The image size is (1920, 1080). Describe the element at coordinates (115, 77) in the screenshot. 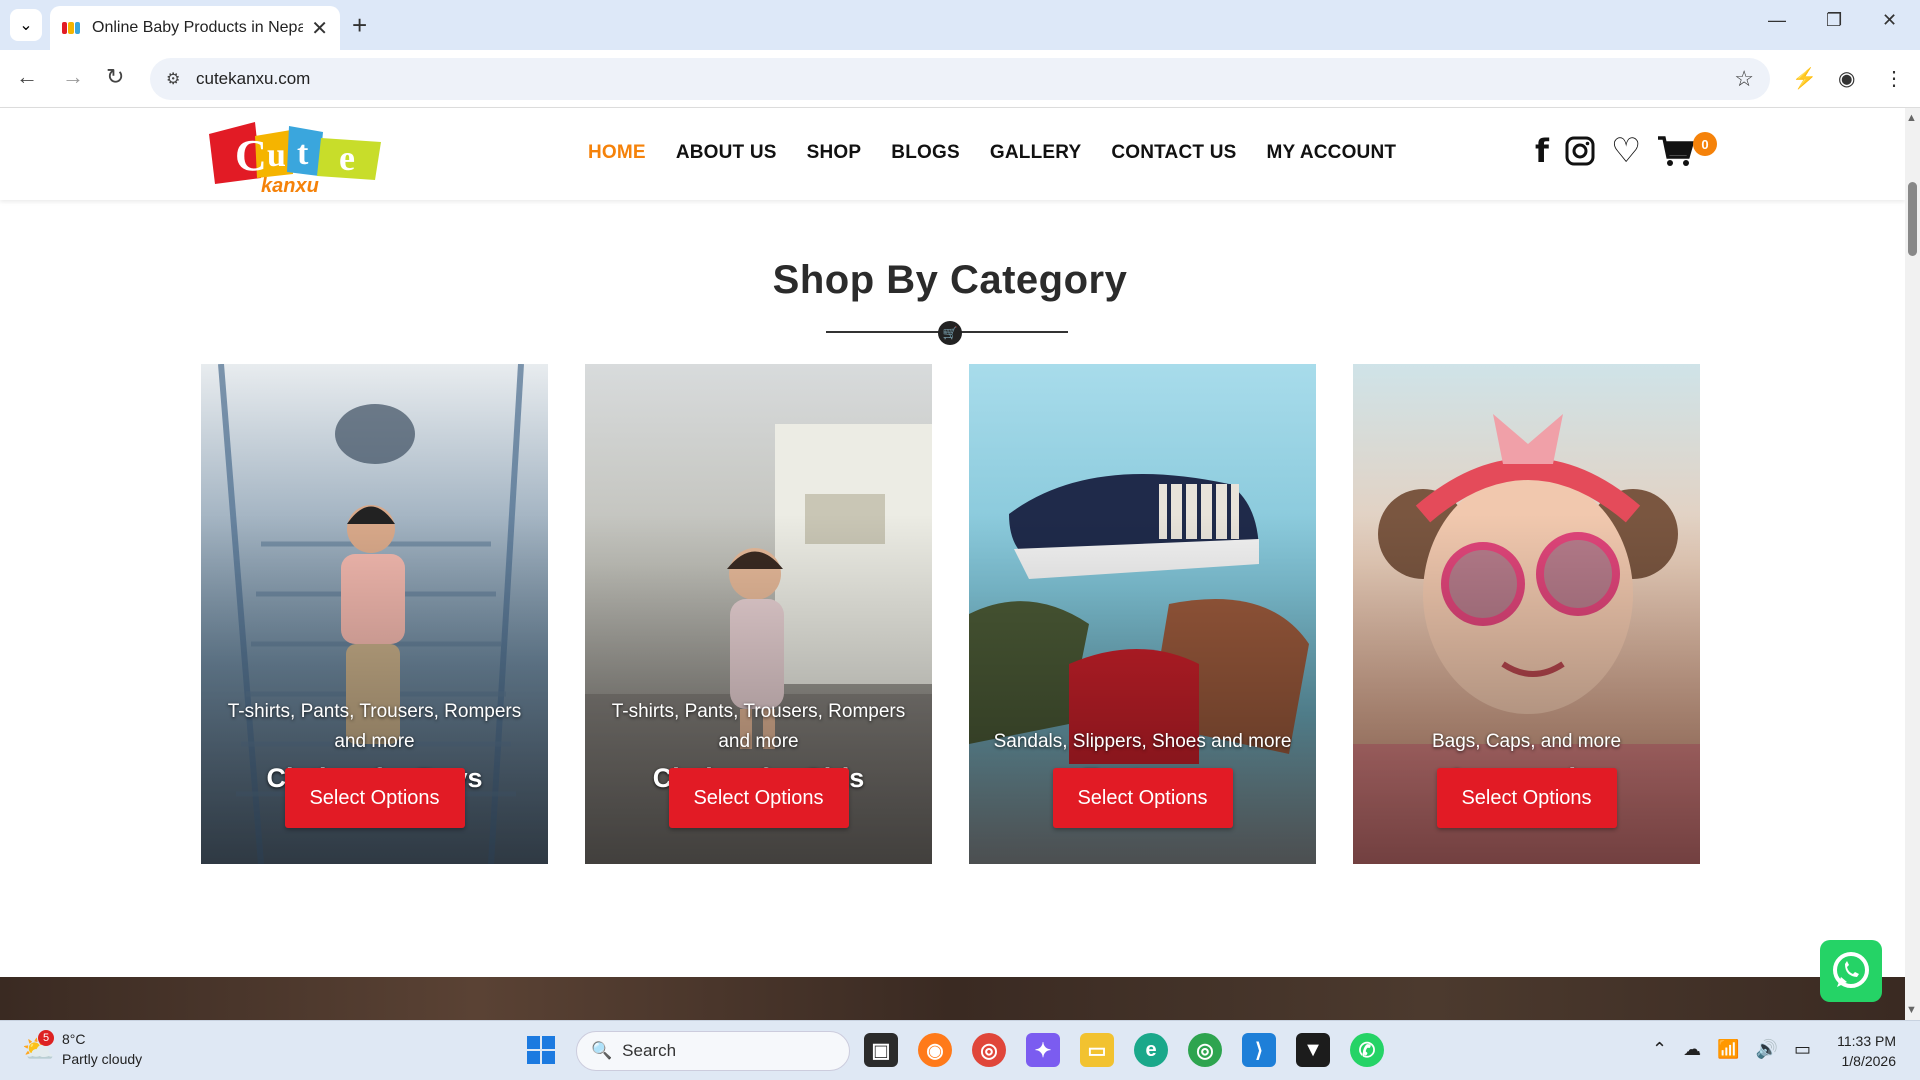

I see `reload-icon: ↻` at that location.